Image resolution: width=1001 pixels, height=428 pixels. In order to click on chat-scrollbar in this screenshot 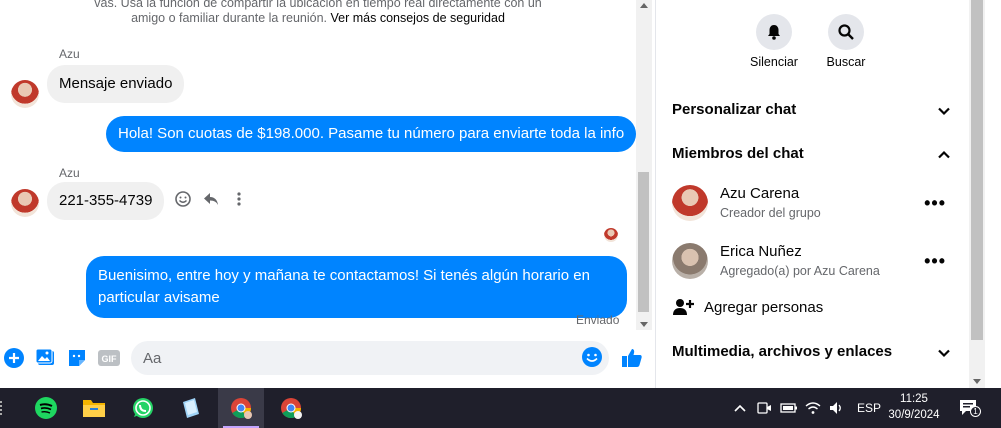, I will do `click(644, 165)`.